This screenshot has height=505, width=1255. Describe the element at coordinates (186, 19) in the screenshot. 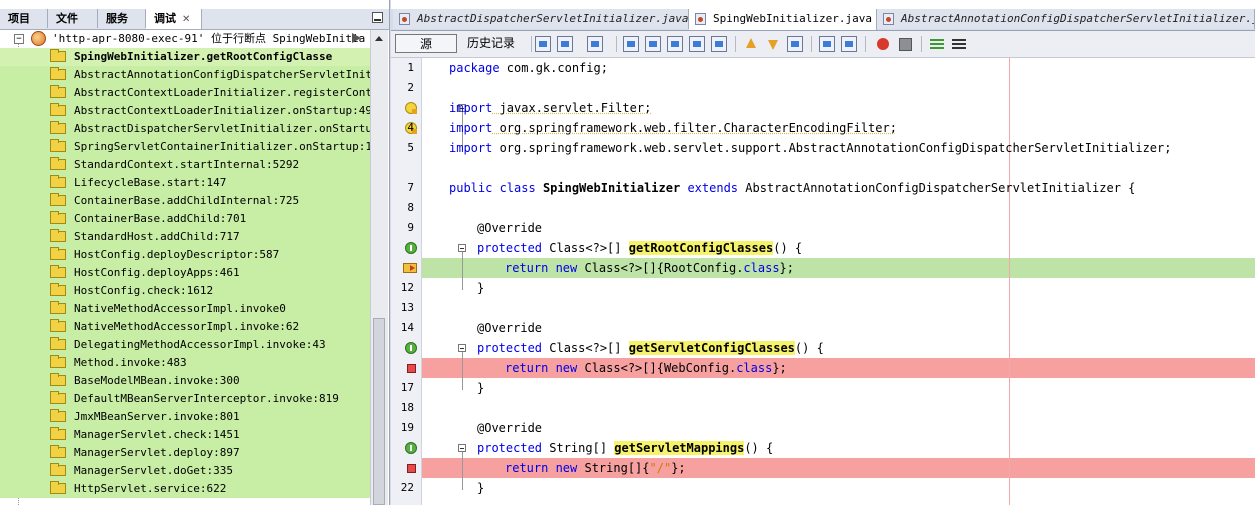

I see `close-icon: ✕` at that location.